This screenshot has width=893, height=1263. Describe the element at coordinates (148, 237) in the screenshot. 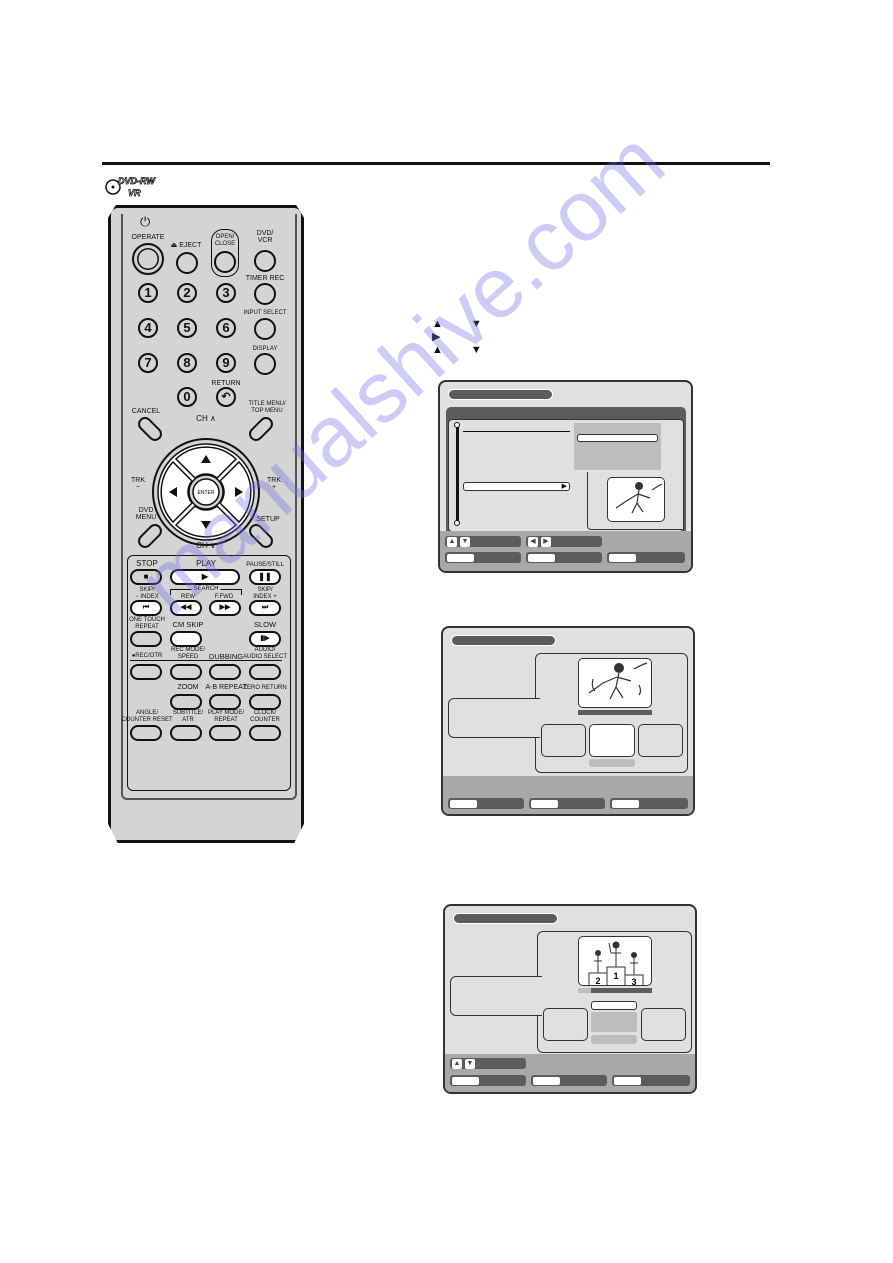

I see `operate-label: OPERATE` at that location.